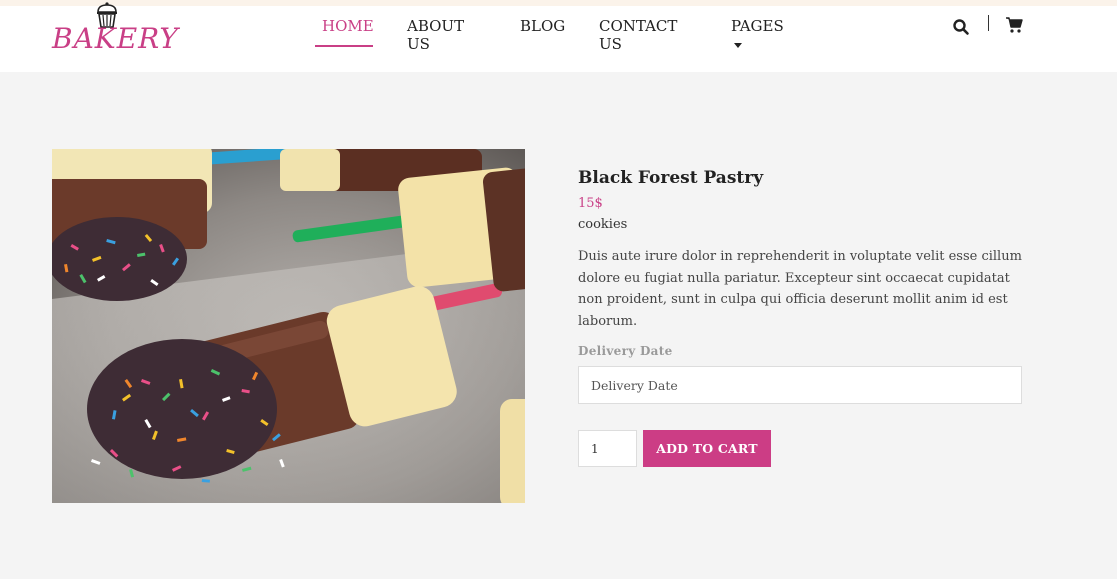 This screenshot has height=579, width=1117. Describe the element at coordinates (800, 385) in the screenshot. I see `delivery-date-input` at that location.